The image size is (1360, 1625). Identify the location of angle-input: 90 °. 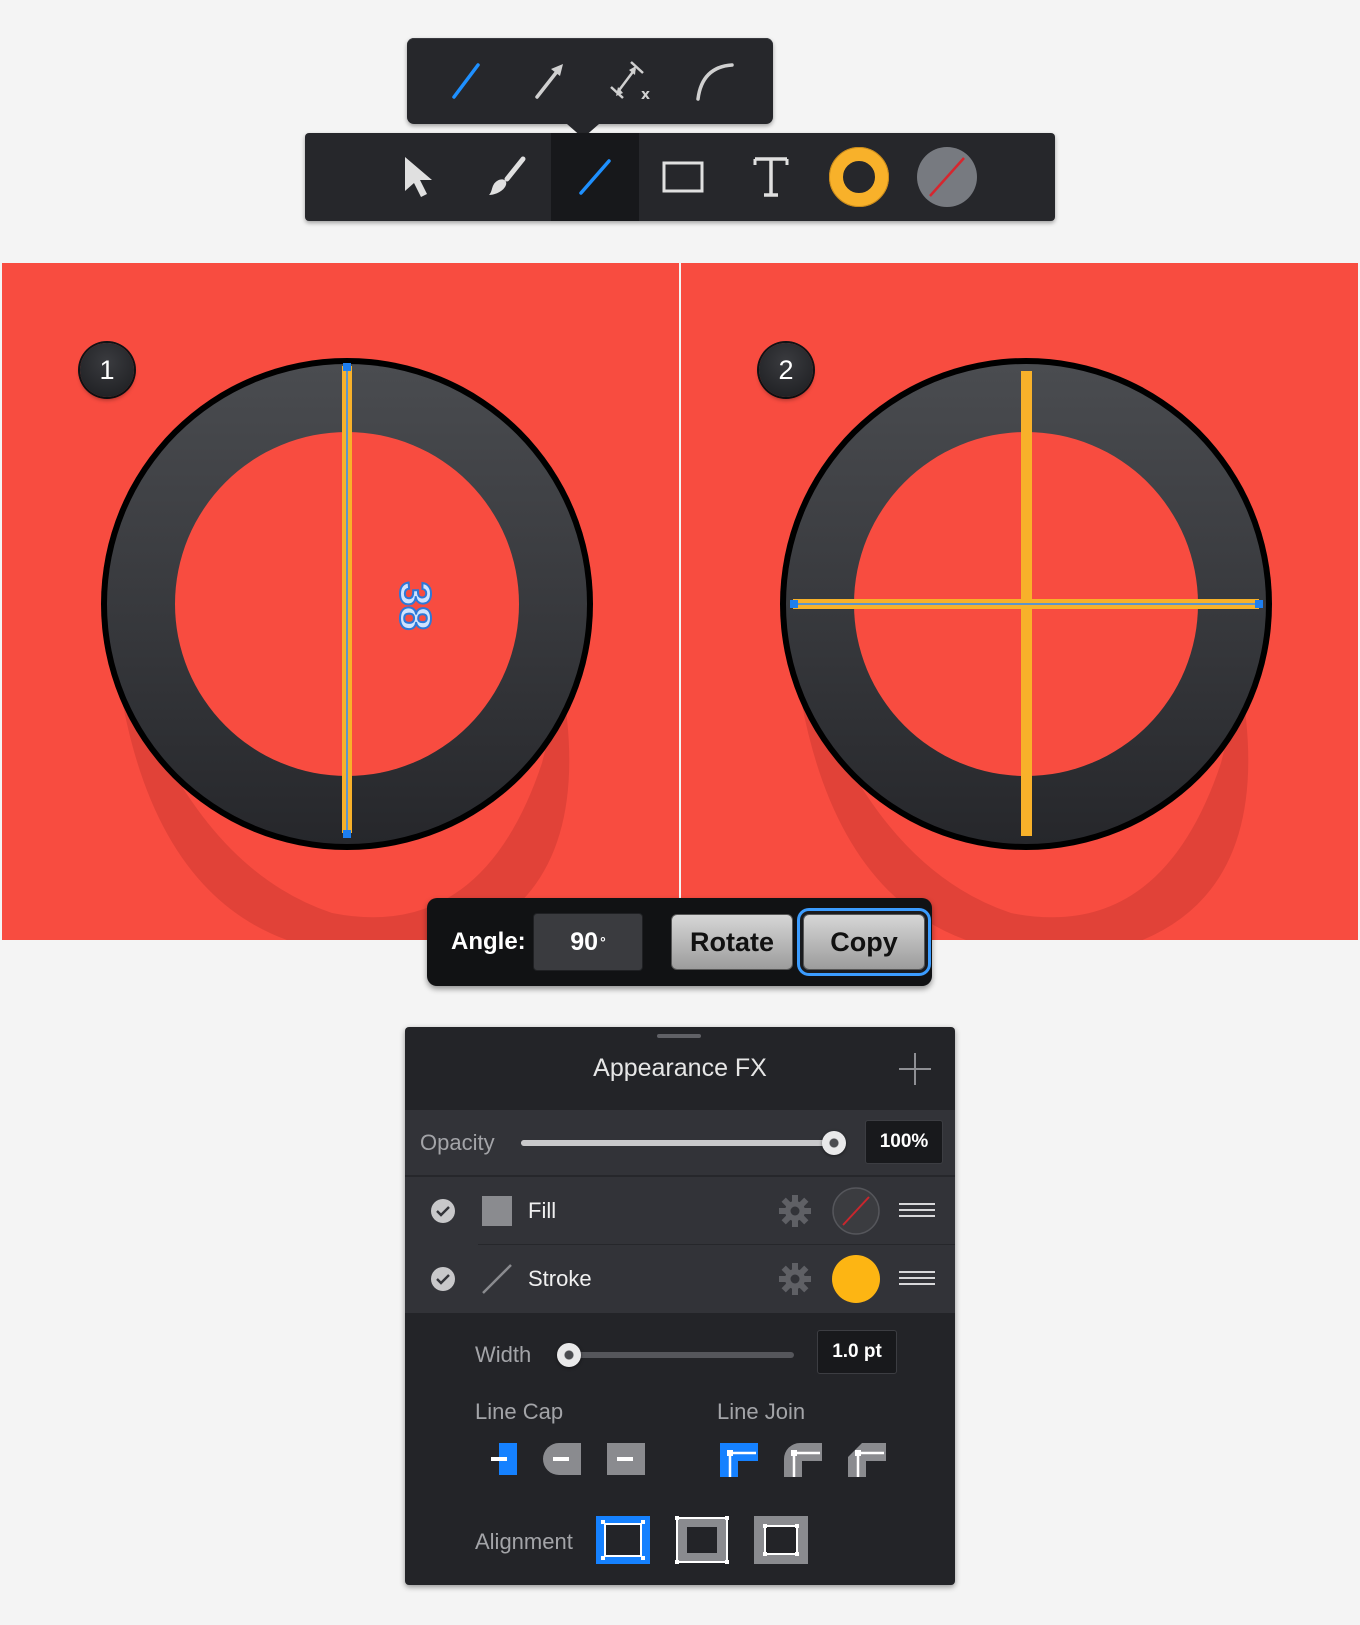
(588, 942).